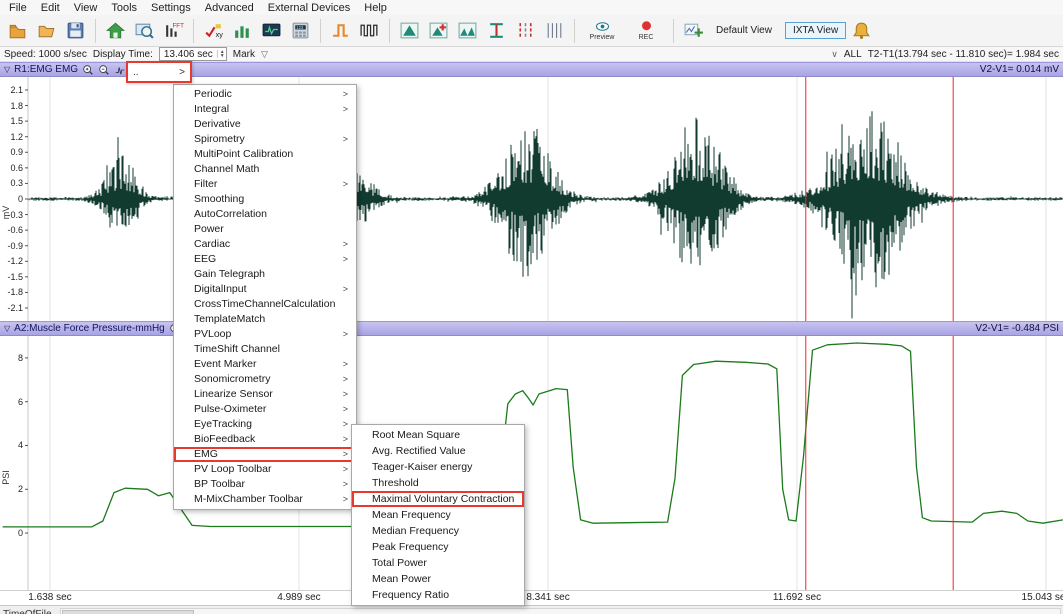 The height and width of the screenshot is (614, 1063). Describe the element at coordinates (265, 379) in the screenshot. I see `menu-item-sonomicrometry: Sonomicrometry >` at that location.